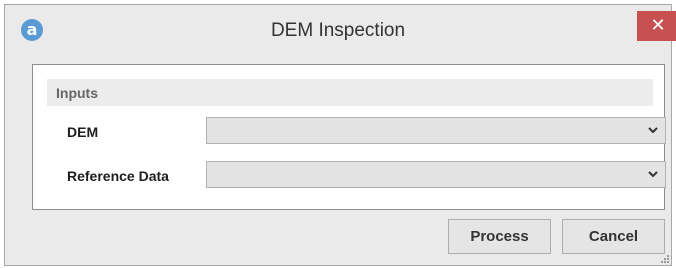 The width and height of the screenshot is (676, 268). I want to click on reference-data-label: Reference Data, so click(118, 176).